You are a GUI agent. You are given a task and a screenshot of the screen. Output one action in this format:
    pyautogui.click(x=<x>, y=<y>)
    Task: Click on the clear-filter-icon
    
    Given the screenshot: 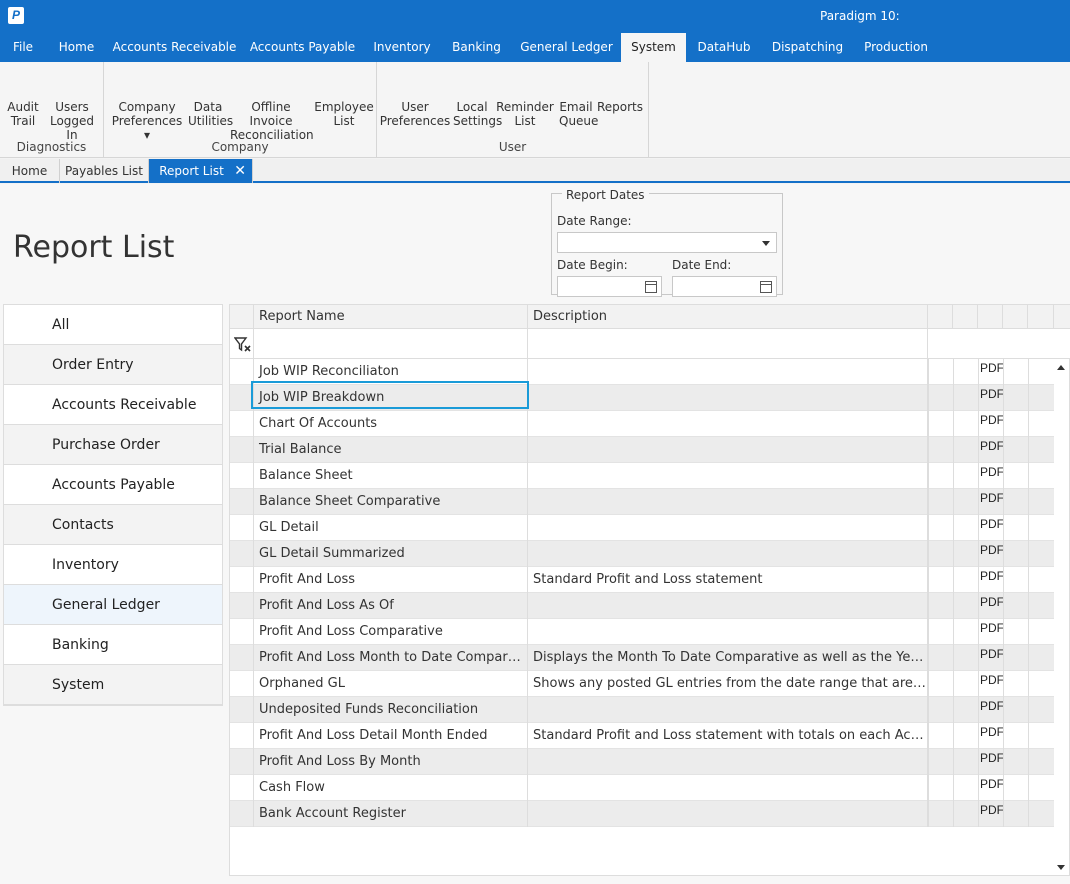 What is the action you would take?
    pyautogui.click(x=243, y=345)
    